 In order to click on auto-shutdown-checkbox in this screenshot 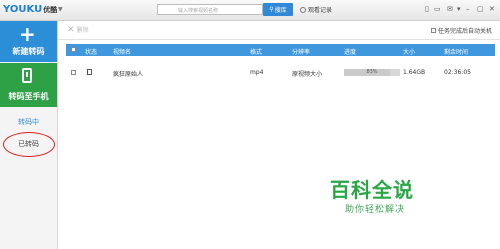, I will do `click(433, 30)`.